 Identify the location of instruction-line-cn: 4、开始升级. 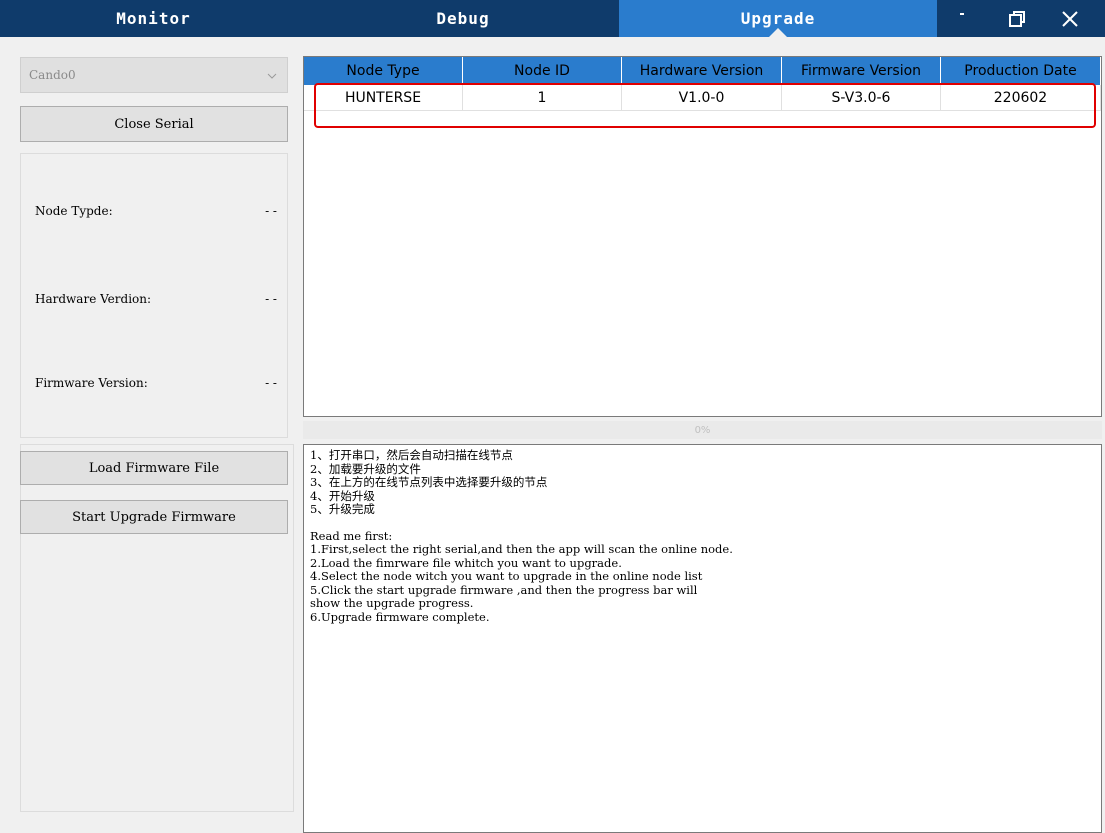
(342, 495).